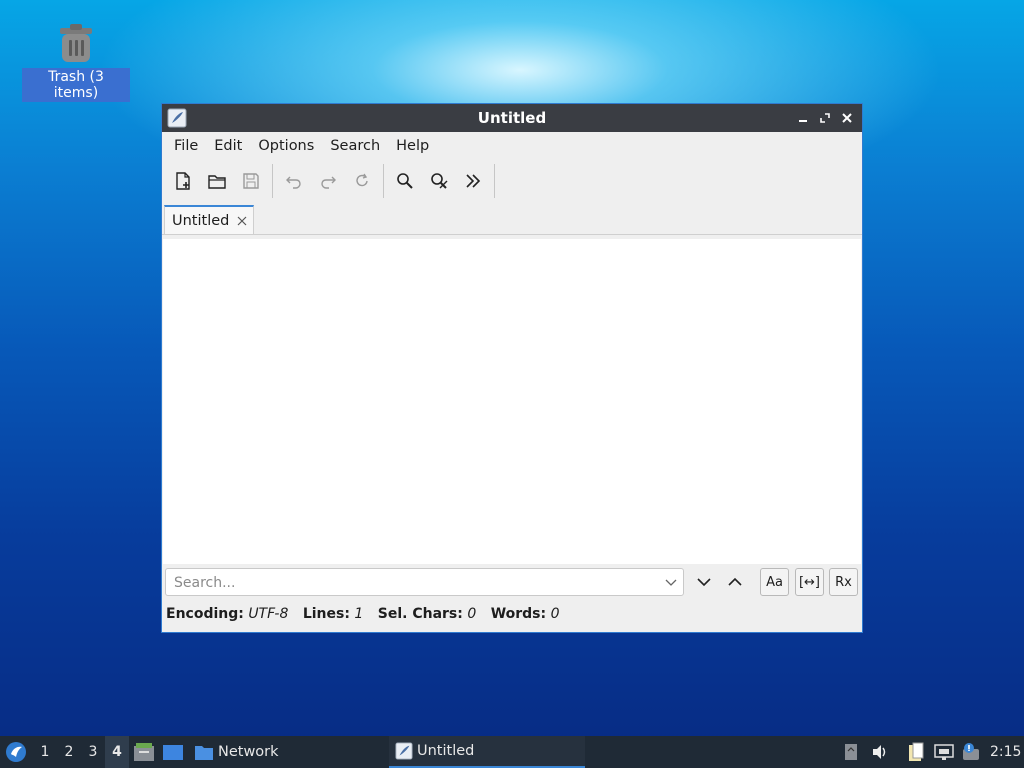 Image resolution: width=1024 pixels, height=768 pixels. I want to click on desktop-icon, so click(173, 752).